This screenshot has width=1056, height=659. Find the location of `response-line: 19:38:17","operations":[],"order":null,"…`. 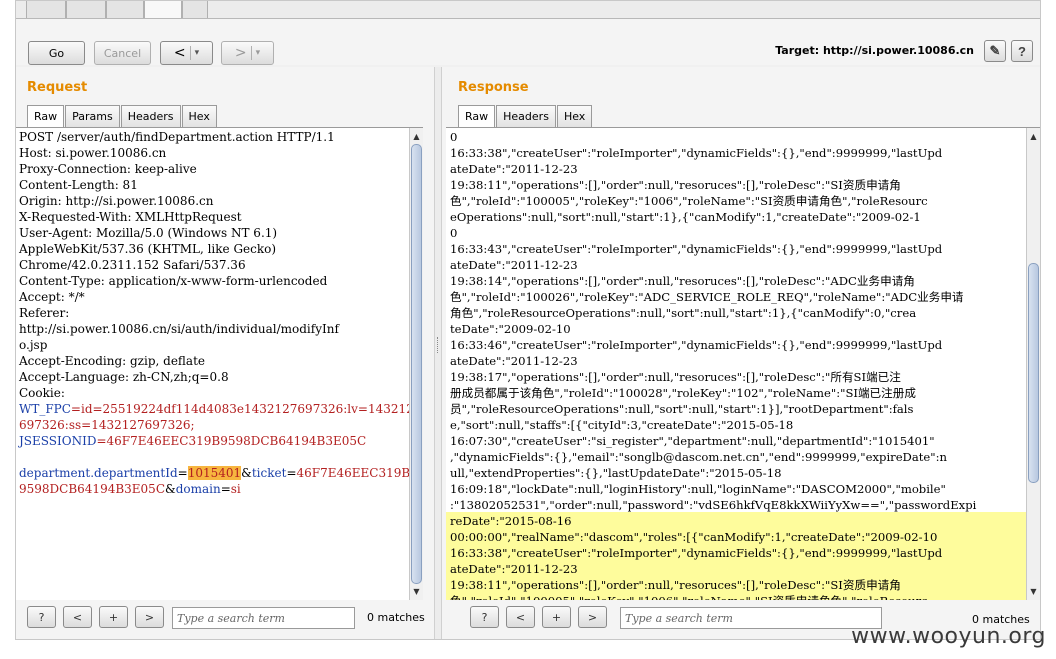

response-line: 19:38:17","operations":[],"order":null,"… is located at coordinates (675, 377).